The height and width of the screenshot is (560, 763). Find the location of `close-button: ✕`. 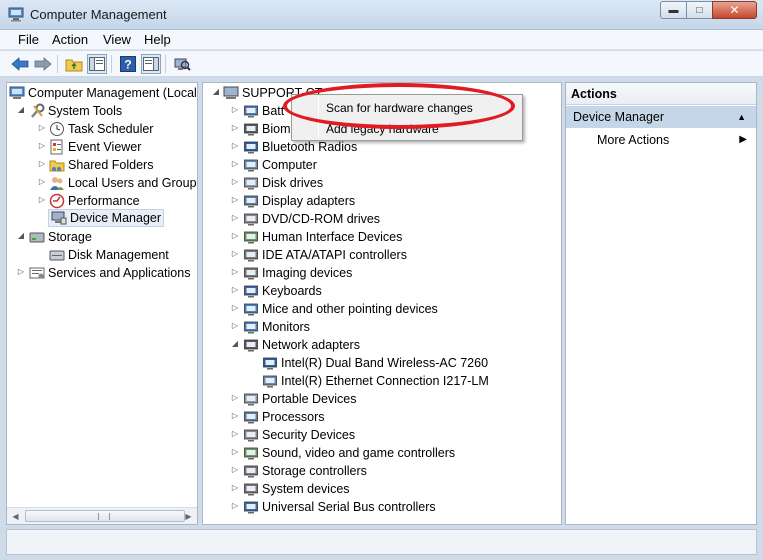

close-button: ✕ is located at coordinates (734, 10).